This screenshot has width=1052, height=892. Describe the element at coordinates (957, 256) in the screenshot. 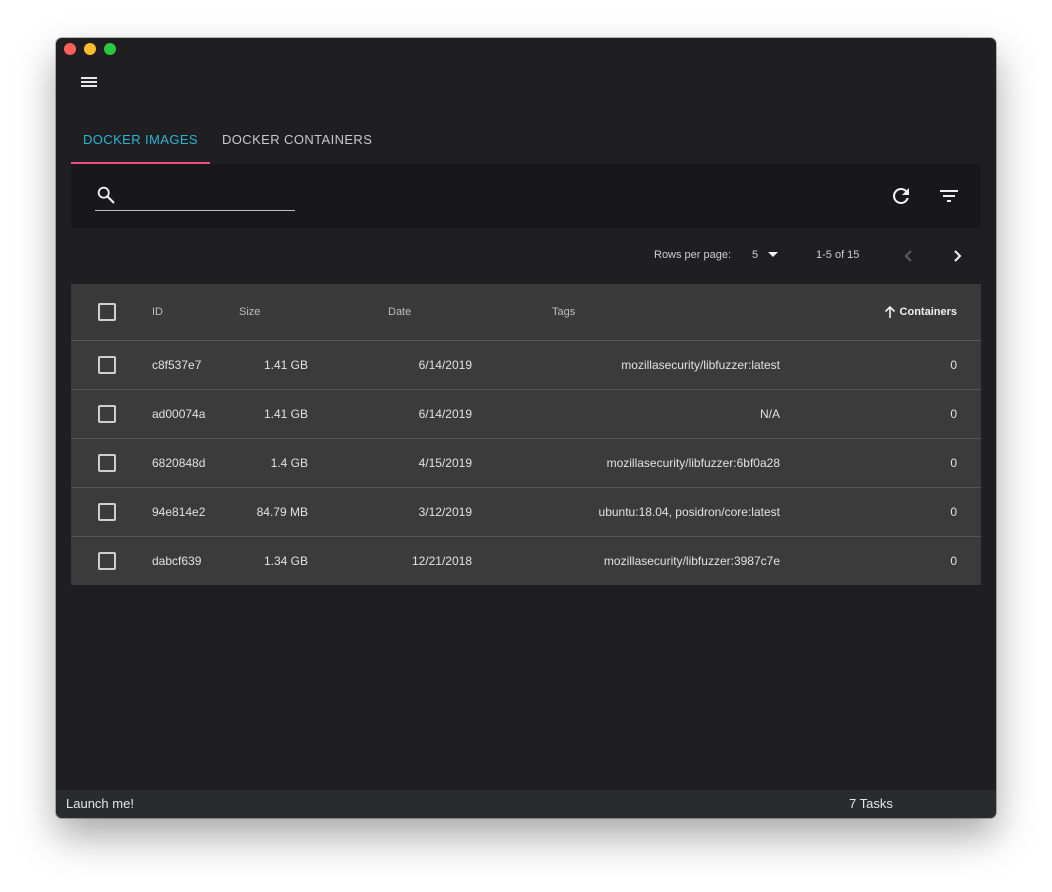

I see `chevron-right-icon` at that location.